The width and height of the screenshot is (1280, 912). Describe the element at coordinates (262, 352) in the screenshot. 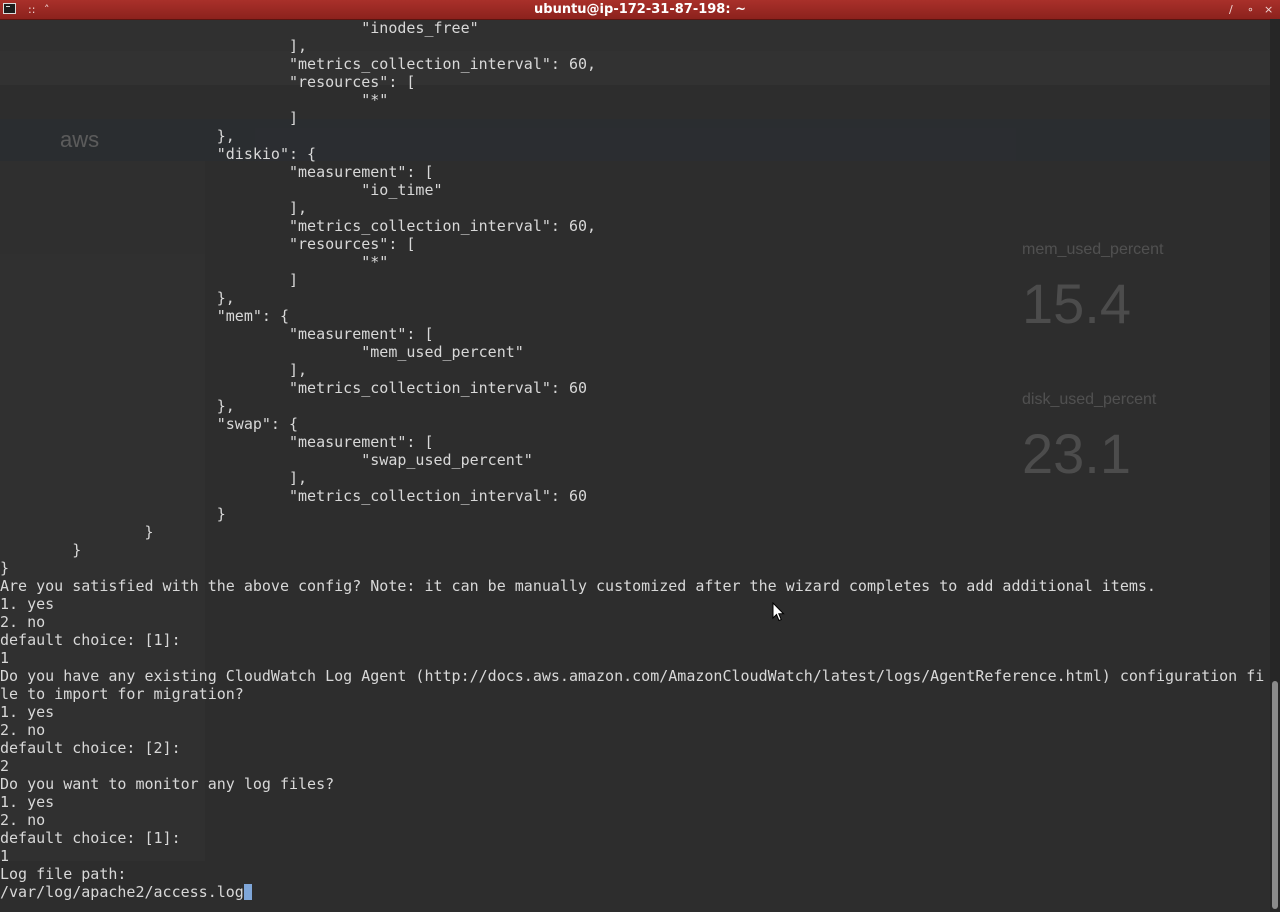

I see `terminal-line: "mem_used_percent"` at that location.